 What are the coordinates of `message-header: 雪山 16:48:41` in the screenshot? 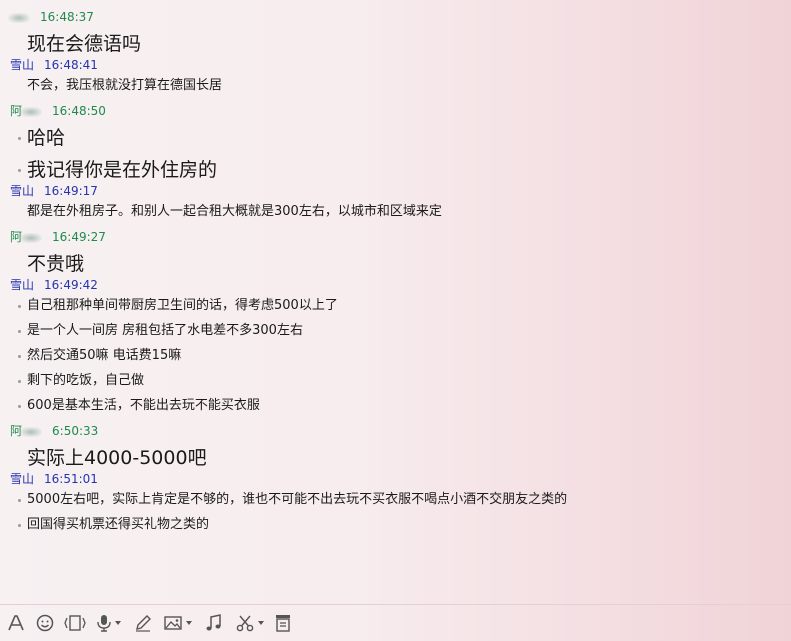 It's located at (54, 65).